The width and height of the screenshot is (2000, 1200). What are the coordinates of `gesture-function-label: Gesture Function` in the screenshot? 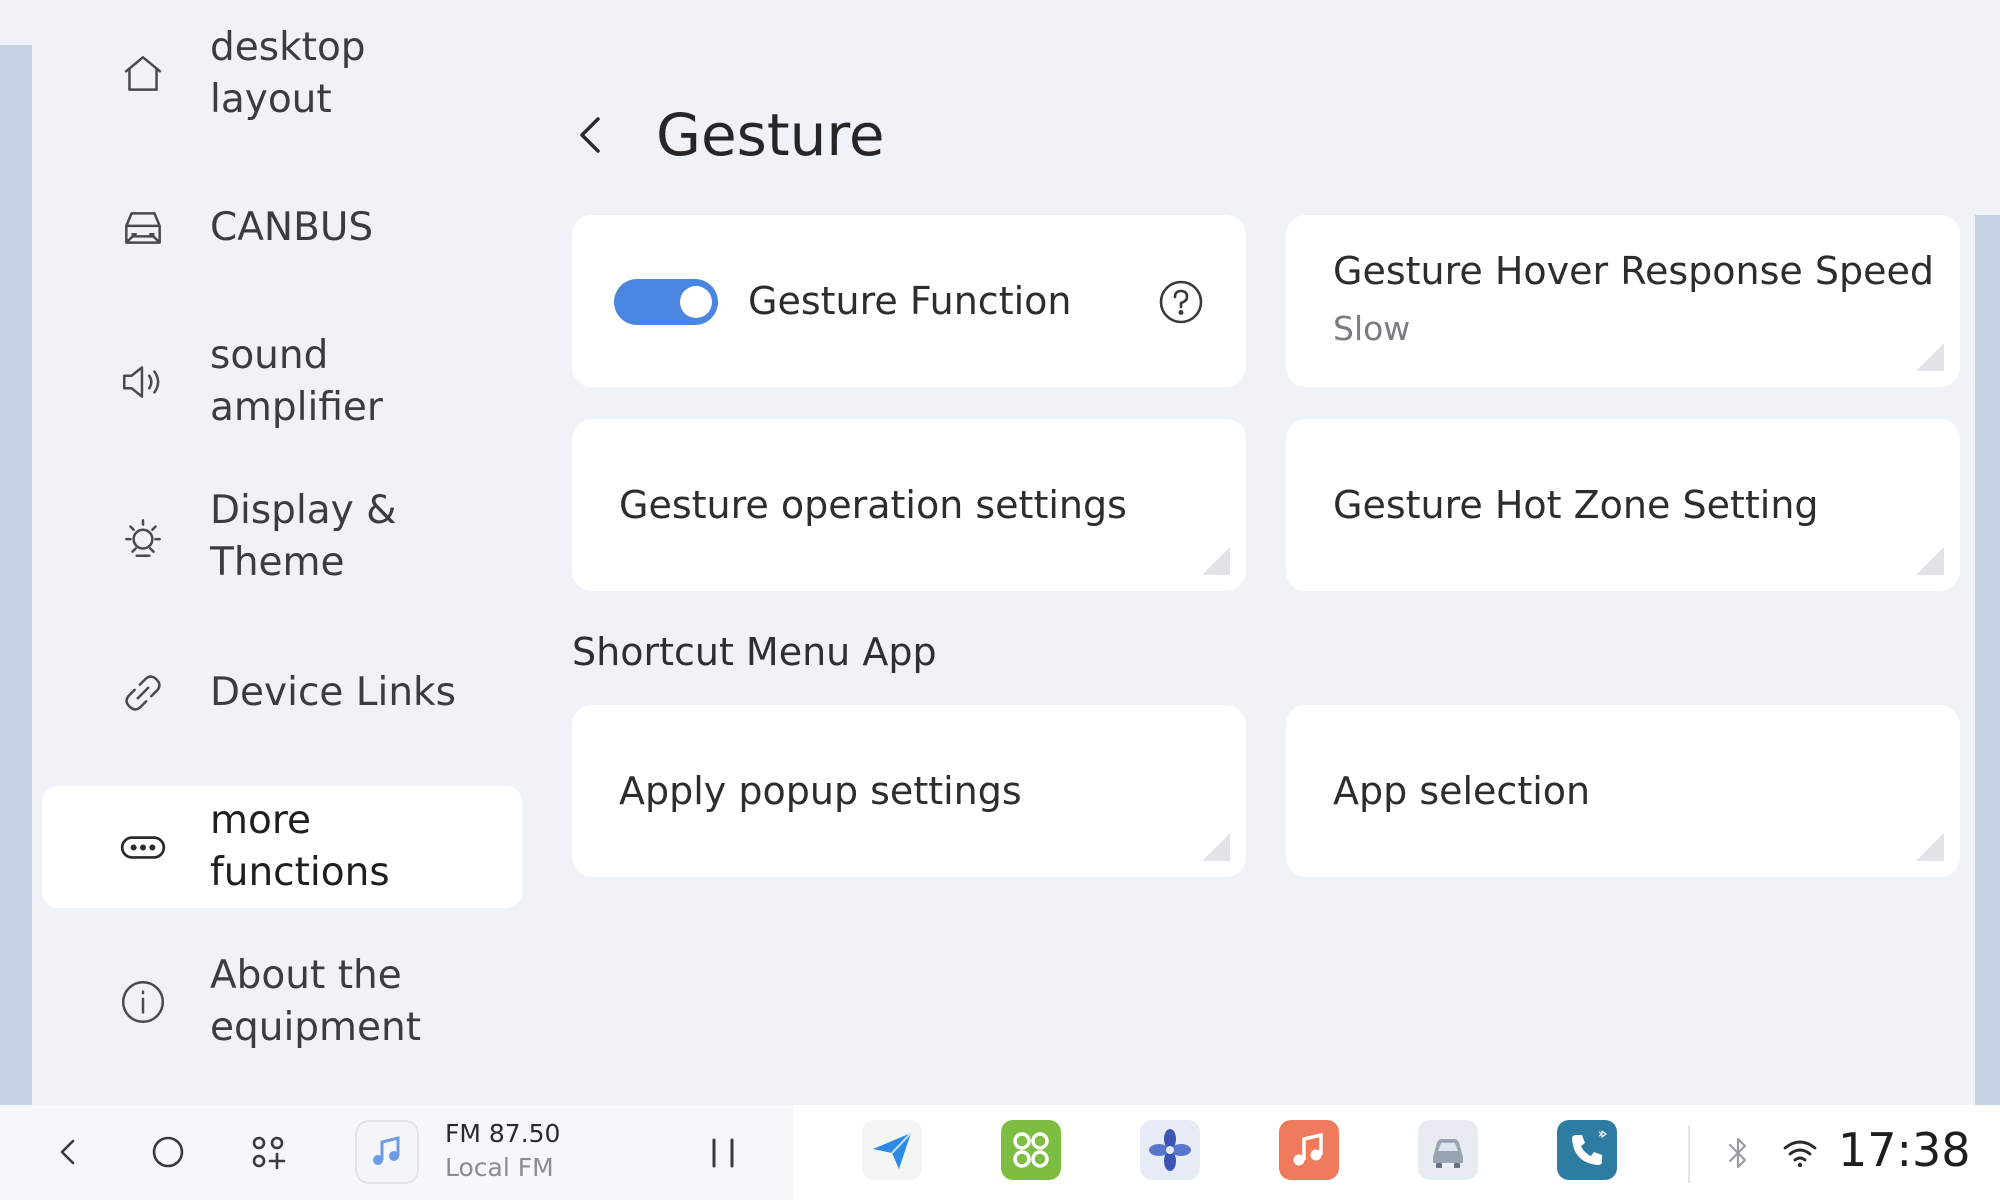 It's located at (910, 301).